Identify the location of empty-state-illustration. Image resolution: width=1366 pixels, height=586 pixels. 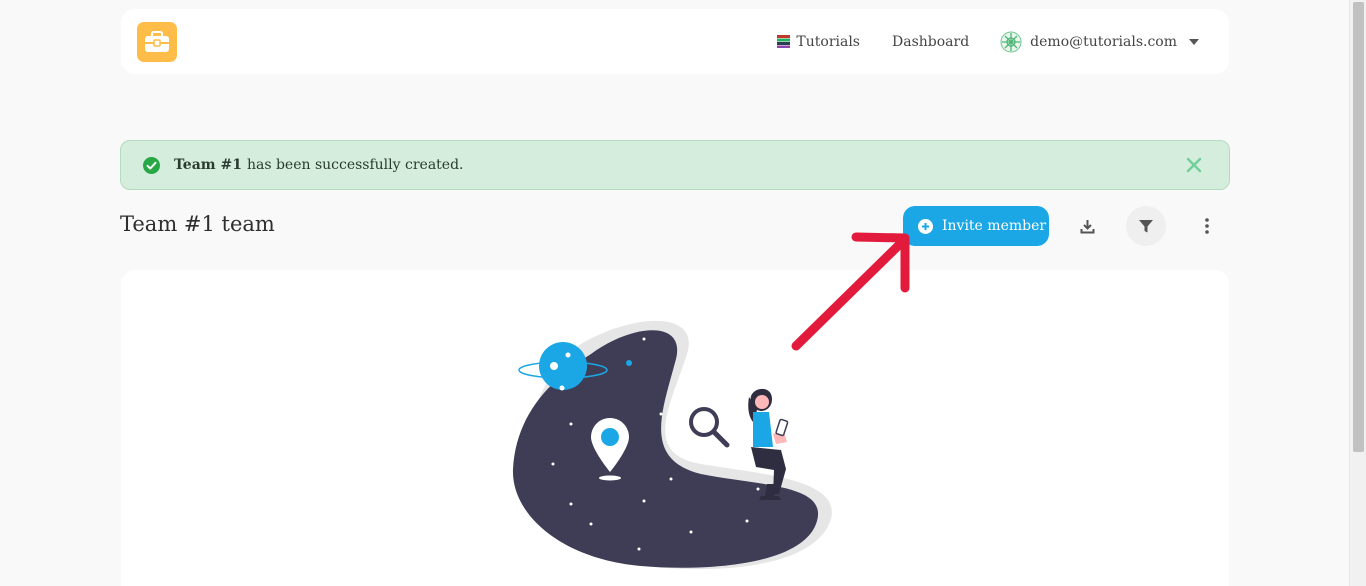
(672, 445).